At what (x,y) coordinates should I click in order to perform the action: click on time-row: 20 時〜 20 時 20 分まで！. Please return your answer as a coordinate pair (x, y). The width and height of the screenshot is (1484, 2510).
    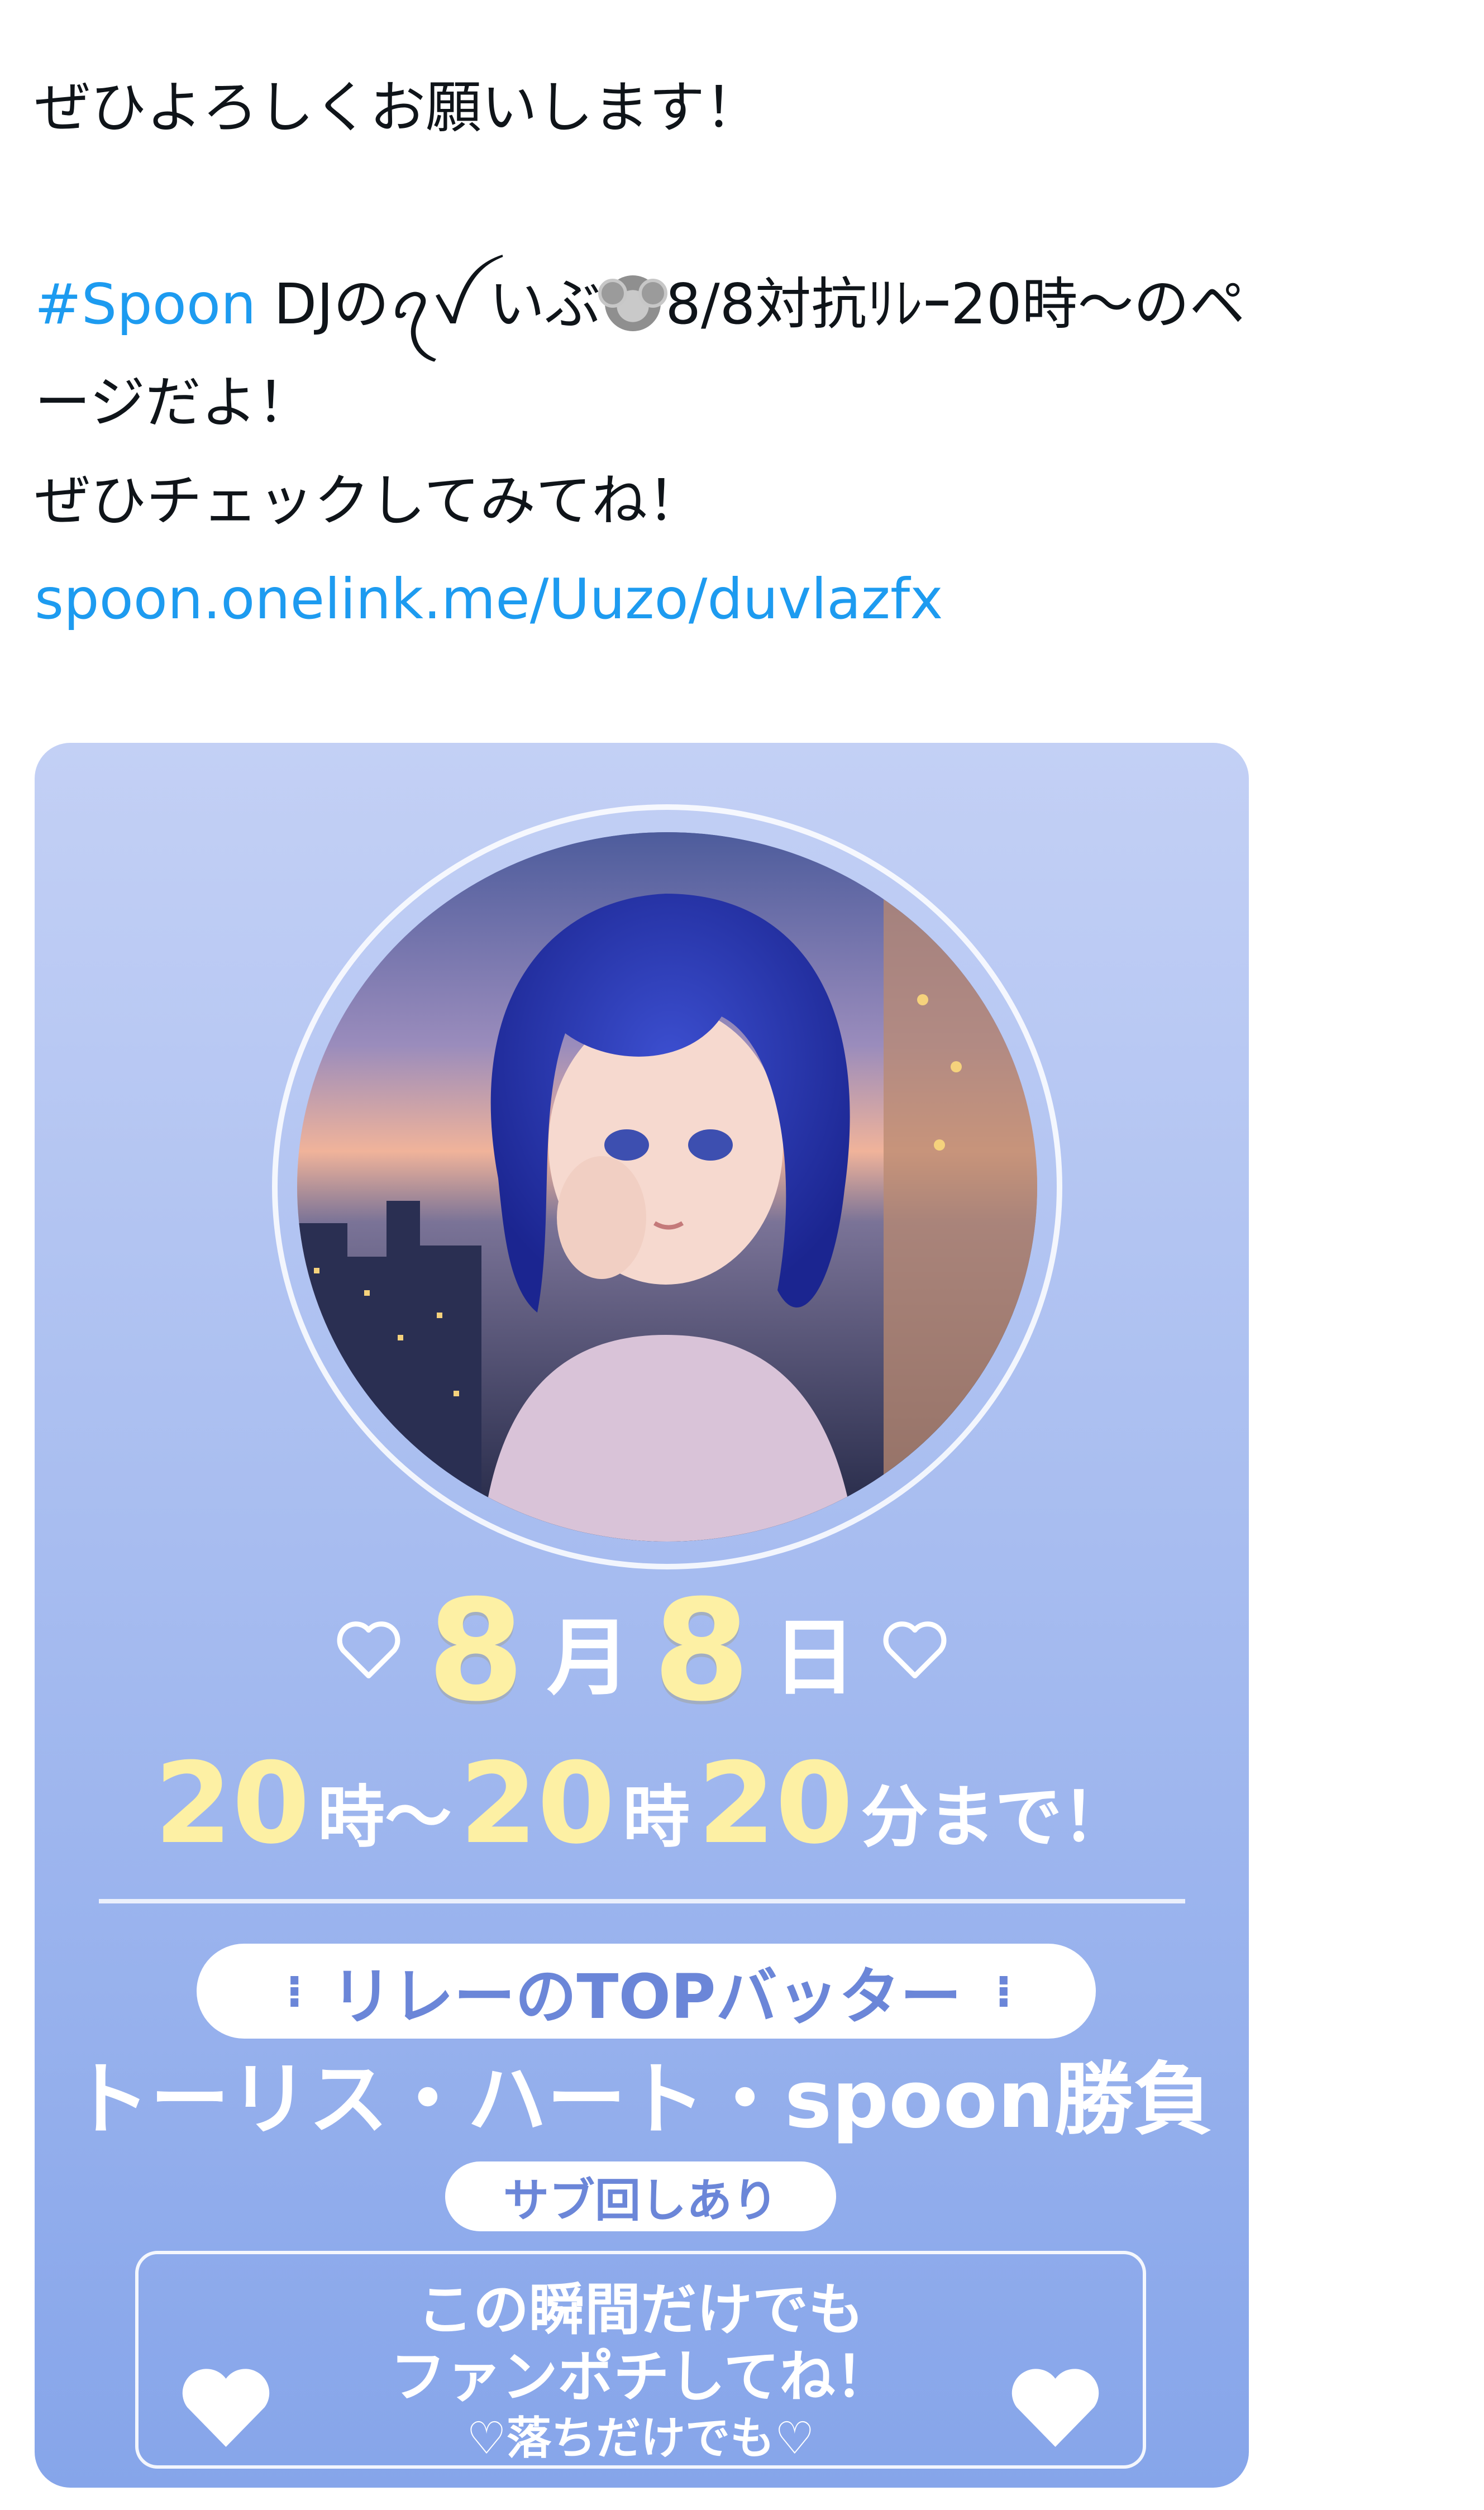
    Looking at the image, I should click on (642, 1804).